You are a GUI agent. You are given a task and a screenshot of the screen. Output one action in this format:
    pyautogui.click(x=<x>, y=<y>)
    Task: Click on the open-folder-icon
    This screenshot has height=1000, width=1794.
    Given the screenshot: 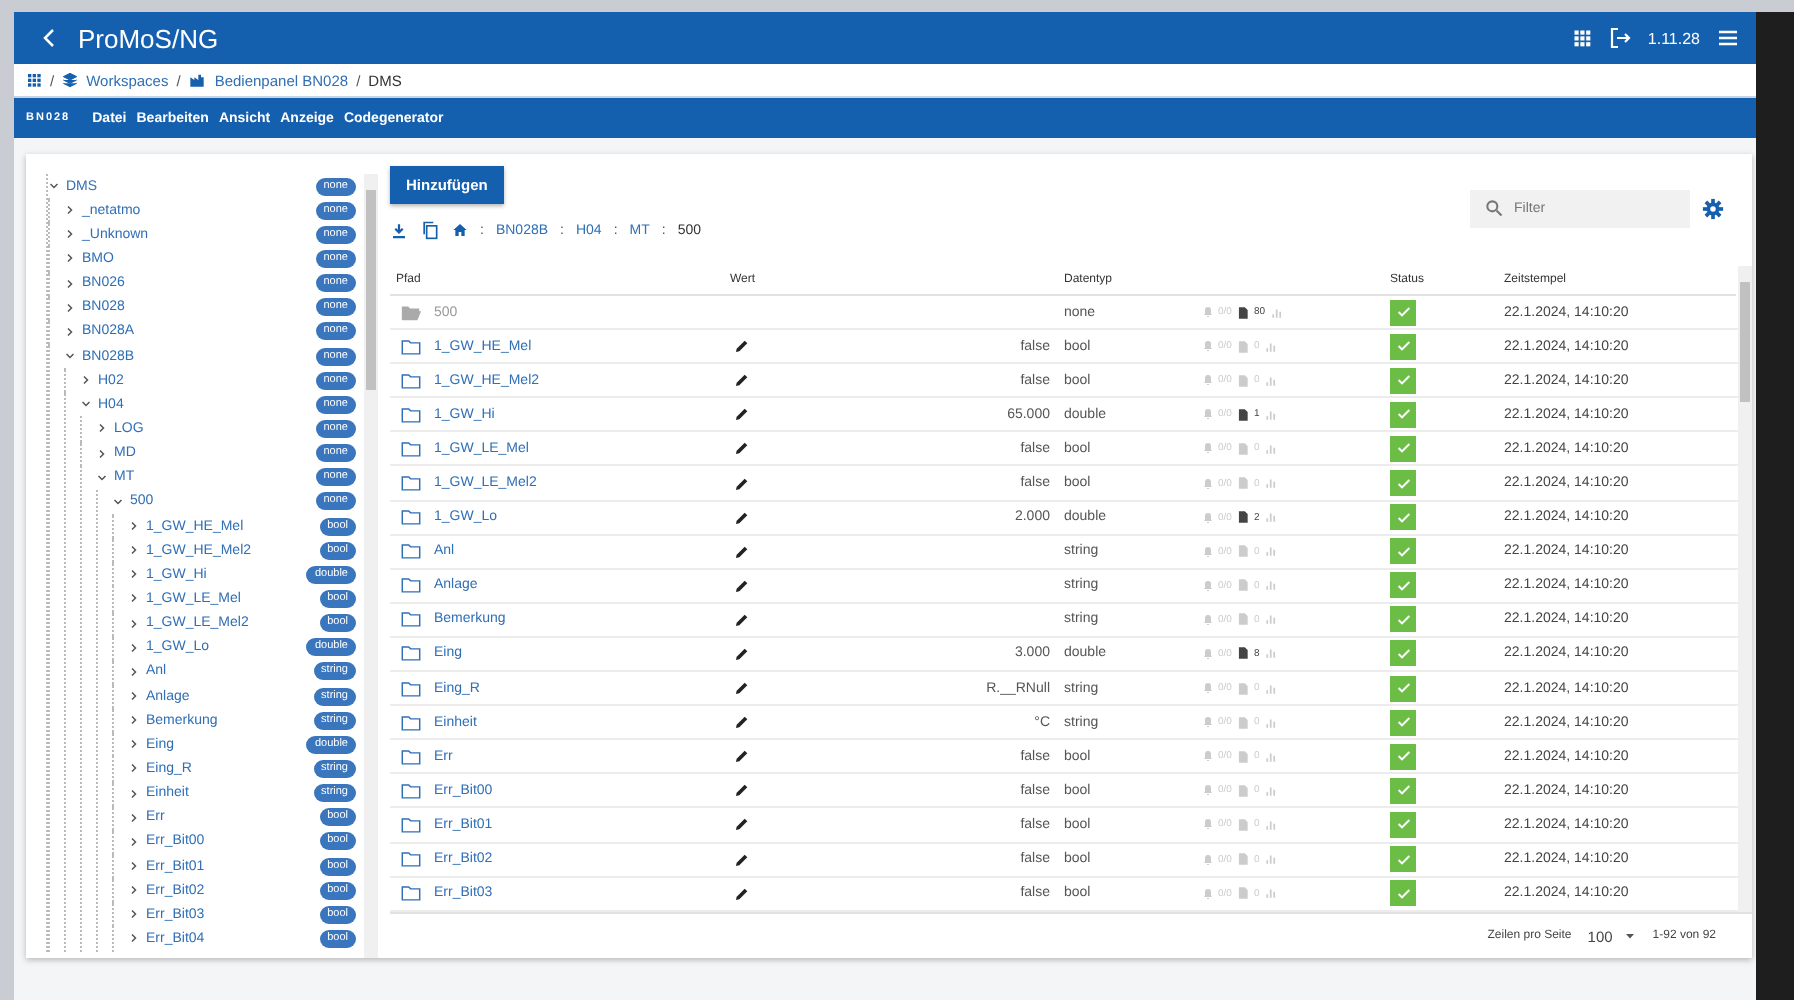 What is the action you would take?
    pyautogui.click(x=411, y=312)
    